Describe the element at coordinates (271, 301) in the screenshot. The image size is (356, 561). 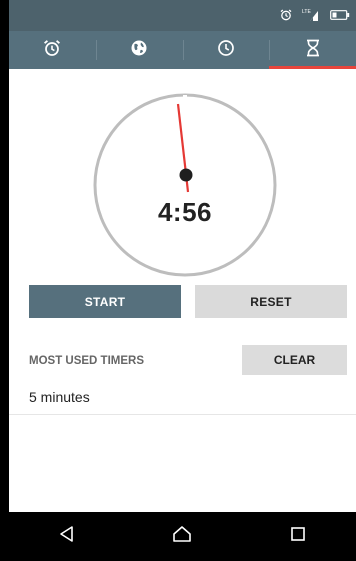
I see `reset-button: RESET` at that location.